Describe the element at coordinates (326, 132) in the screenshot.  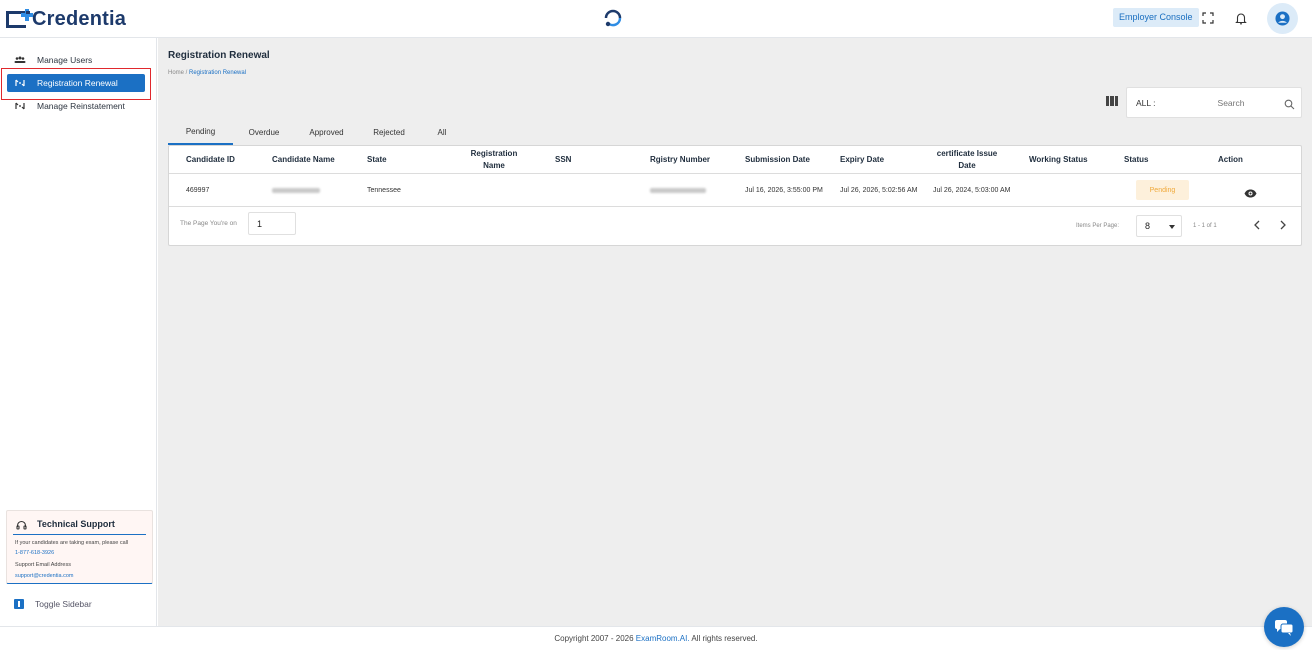
I see `tab-approved: Approved` at that location.